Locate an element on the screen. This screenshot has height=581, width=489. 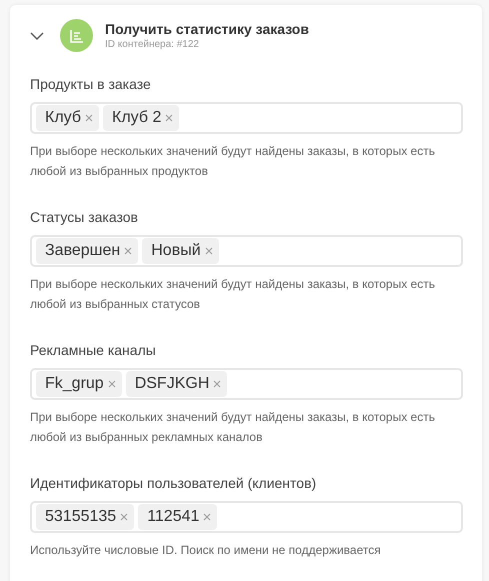
tag-chip: Клуб 2 is located at coordinates (141, 118).